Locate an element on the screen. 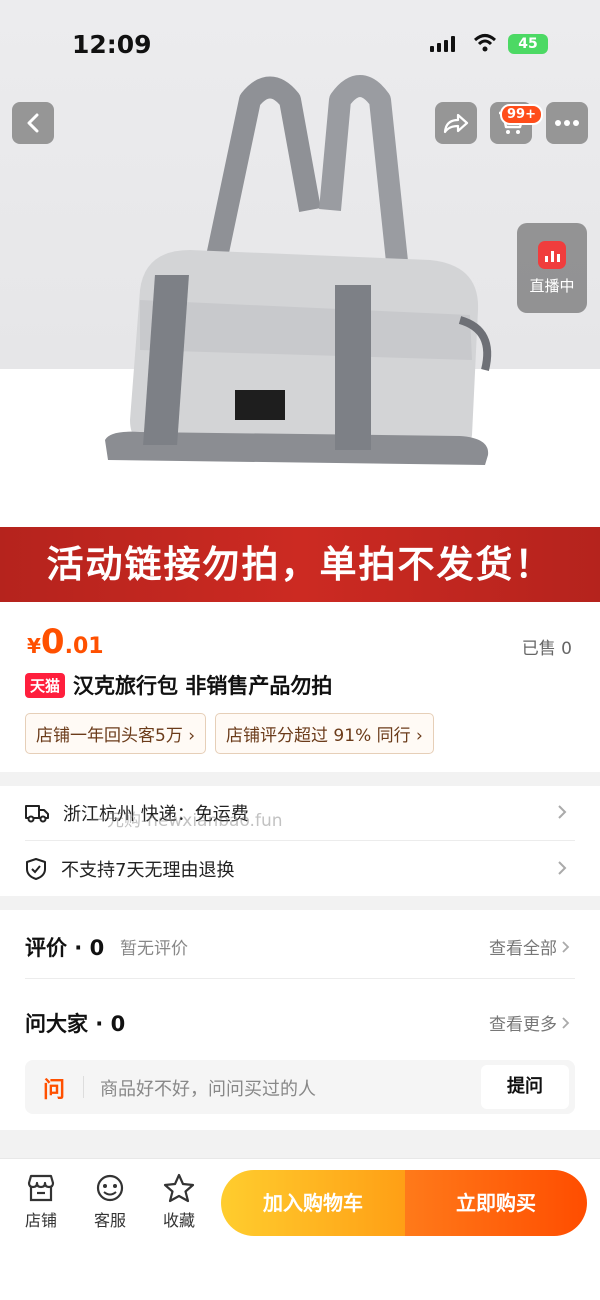 The width and height of the screenshot is (600, 1300). more-button is located at coordinates (567, 123).